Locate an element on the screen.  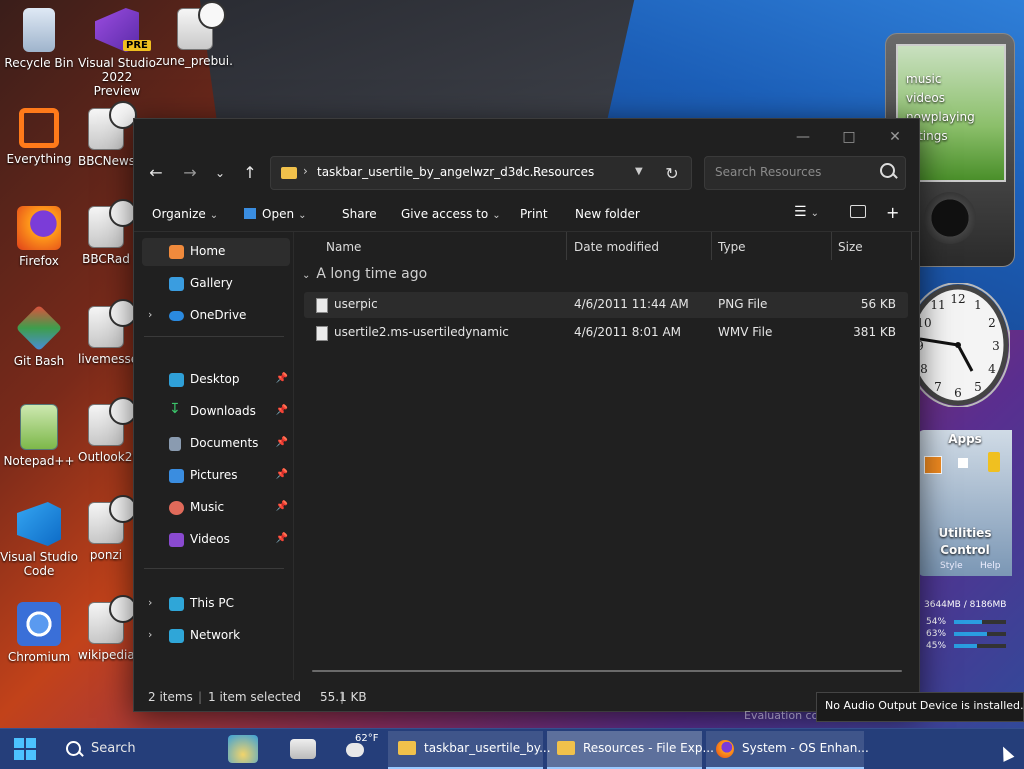
apps-control: Control is located at coordinates (965, 550).